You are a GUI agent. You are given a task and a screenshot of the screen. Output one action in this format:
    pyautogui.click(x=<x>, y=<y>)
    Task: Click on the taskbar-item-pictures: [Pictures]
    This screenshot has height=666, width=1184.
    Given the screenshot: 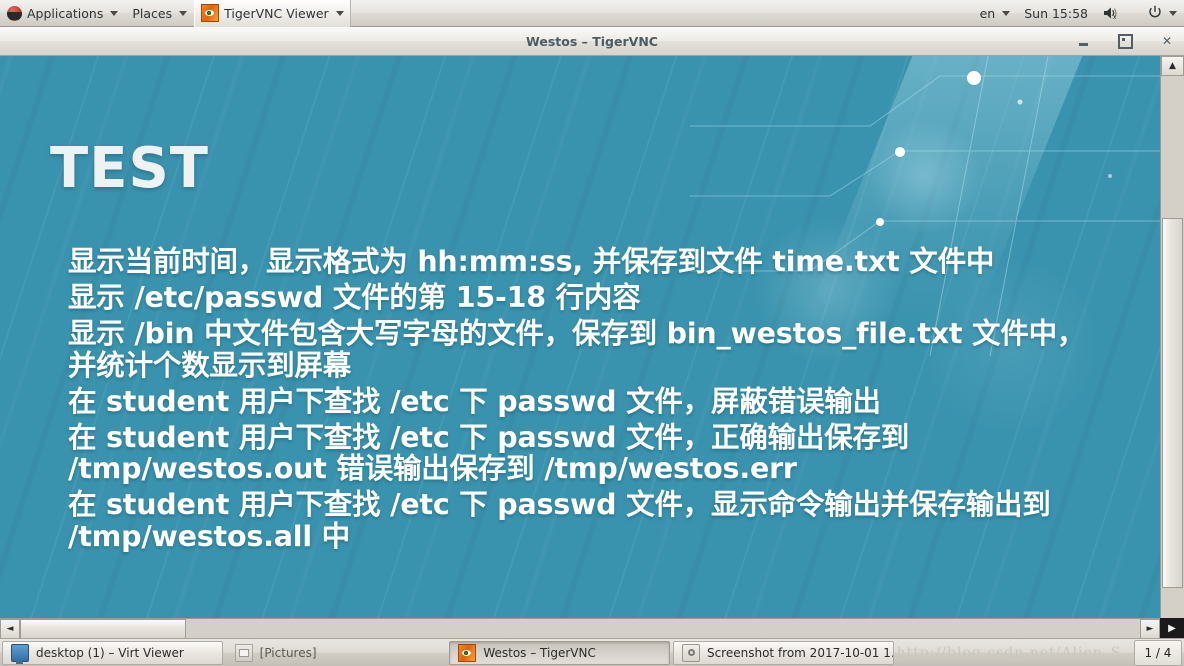 What is the action you would take?
    pyautogui.click(x=336, y=653)
    